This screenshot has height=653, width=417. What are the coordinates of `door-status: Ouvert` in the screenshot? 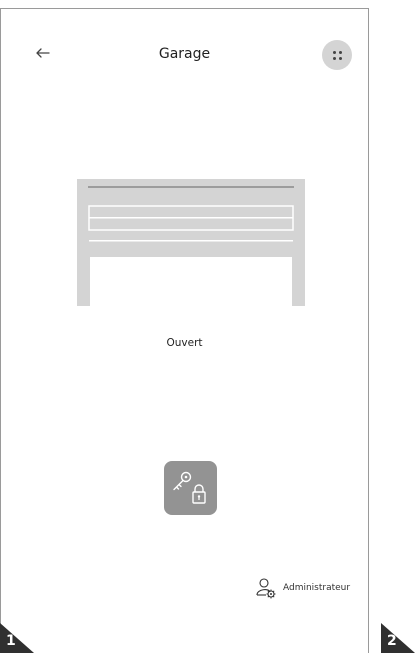 It's located at (184, 343).